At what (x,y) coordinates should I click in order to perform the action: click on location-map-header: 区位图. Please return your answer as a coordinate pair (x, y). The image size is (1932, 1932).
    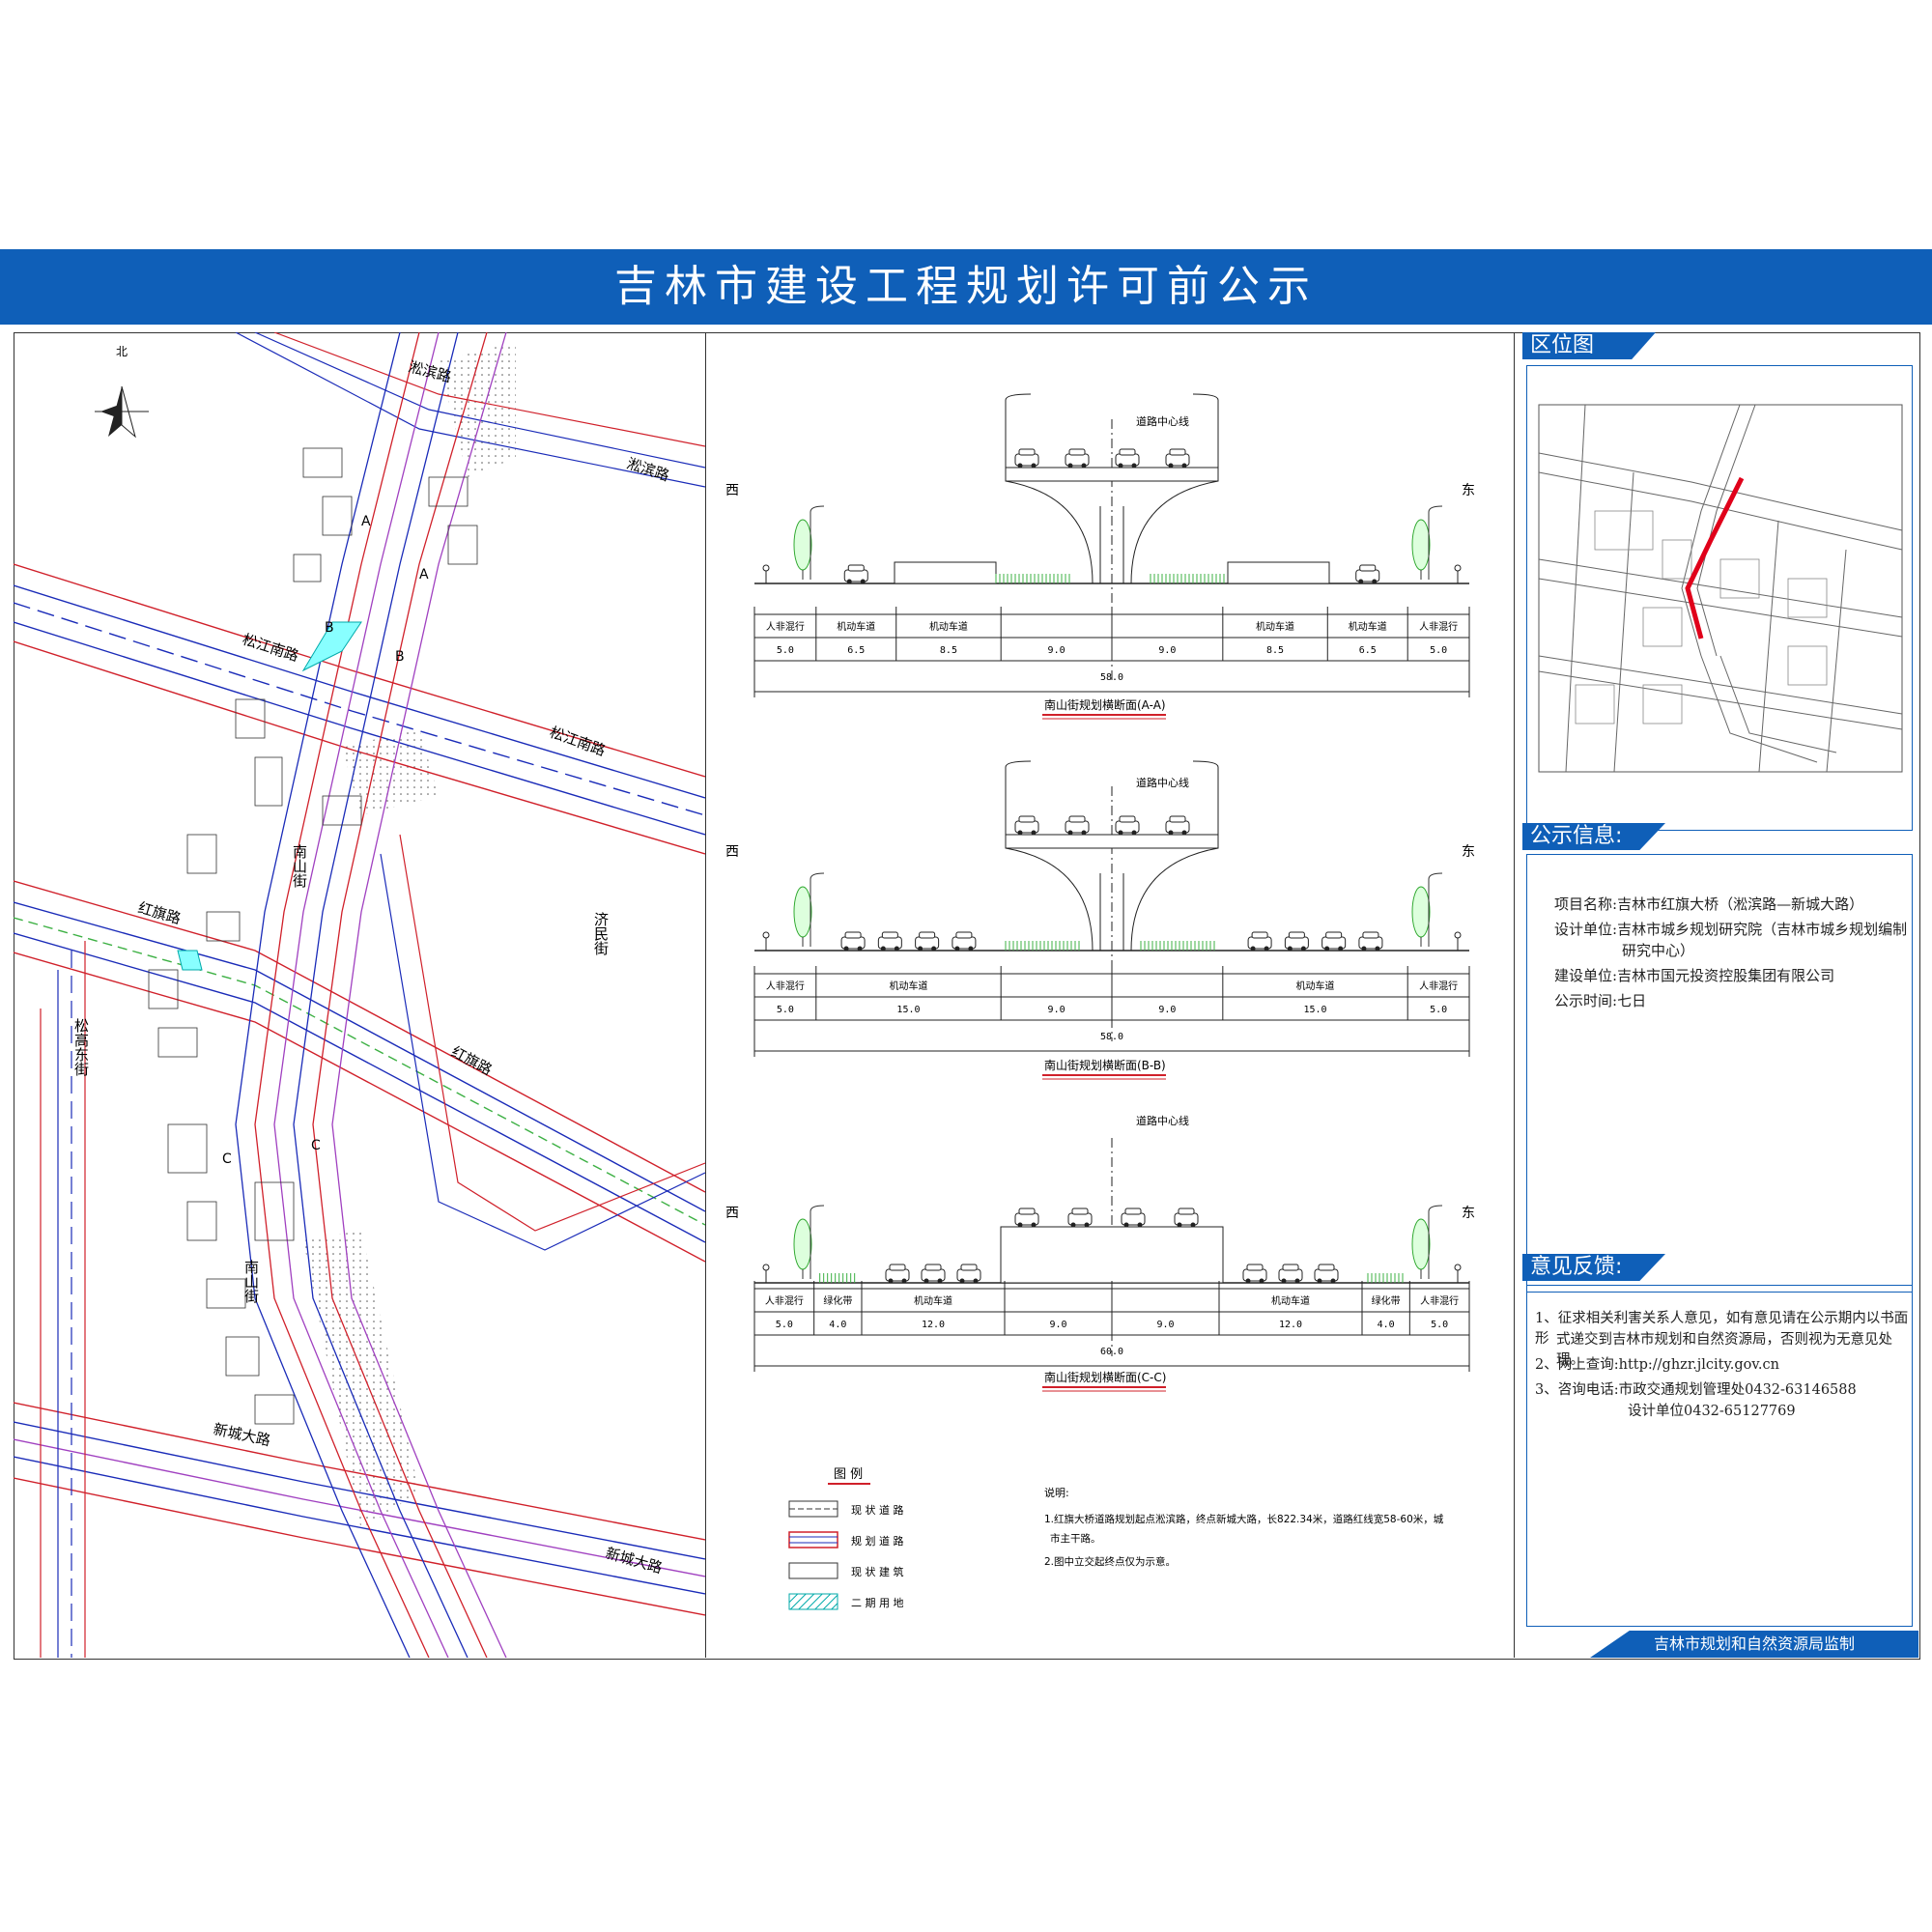
    Looking at the image, I should click on (1589, 345).